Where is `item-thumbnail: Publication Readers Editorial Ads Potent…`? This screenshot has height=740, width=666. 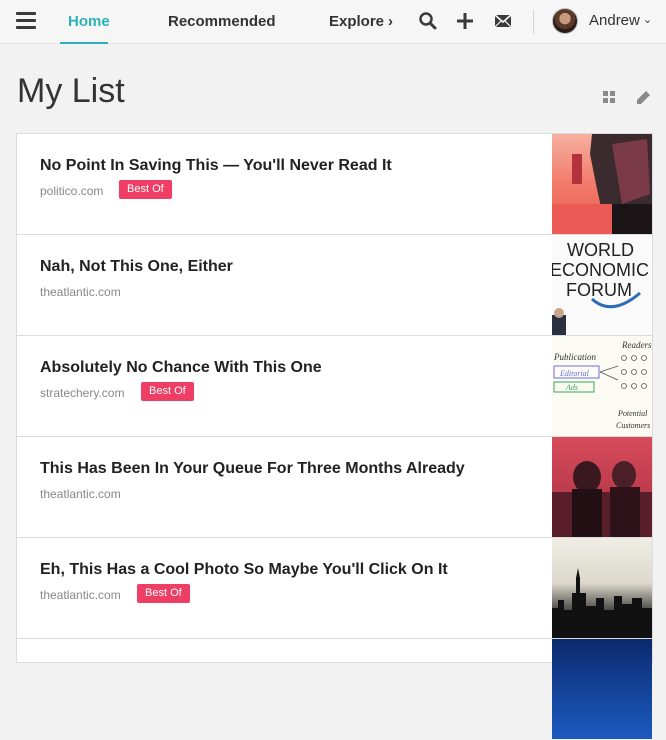
item-thumbnail: Publication Readers Editorial Ads Potent… is located at coordinates (602, 386).